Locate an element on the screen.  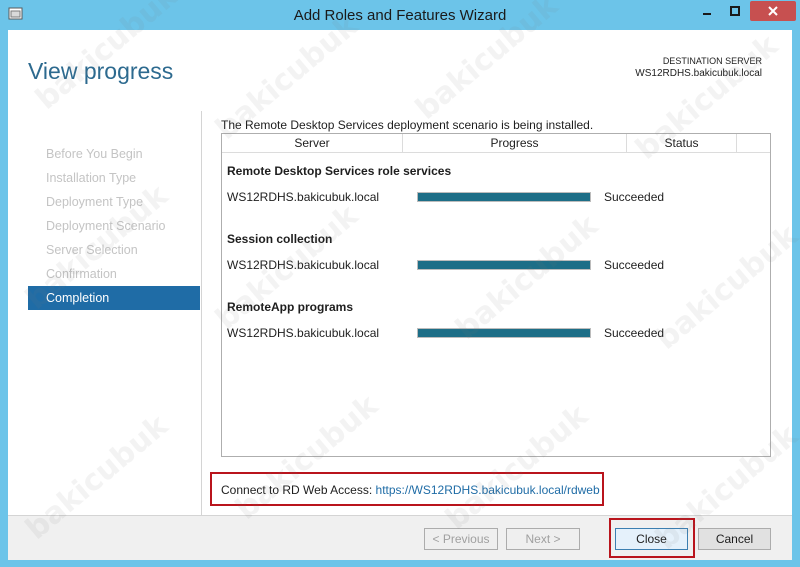
column-header-server: Server is located at coordinates (312, 143).